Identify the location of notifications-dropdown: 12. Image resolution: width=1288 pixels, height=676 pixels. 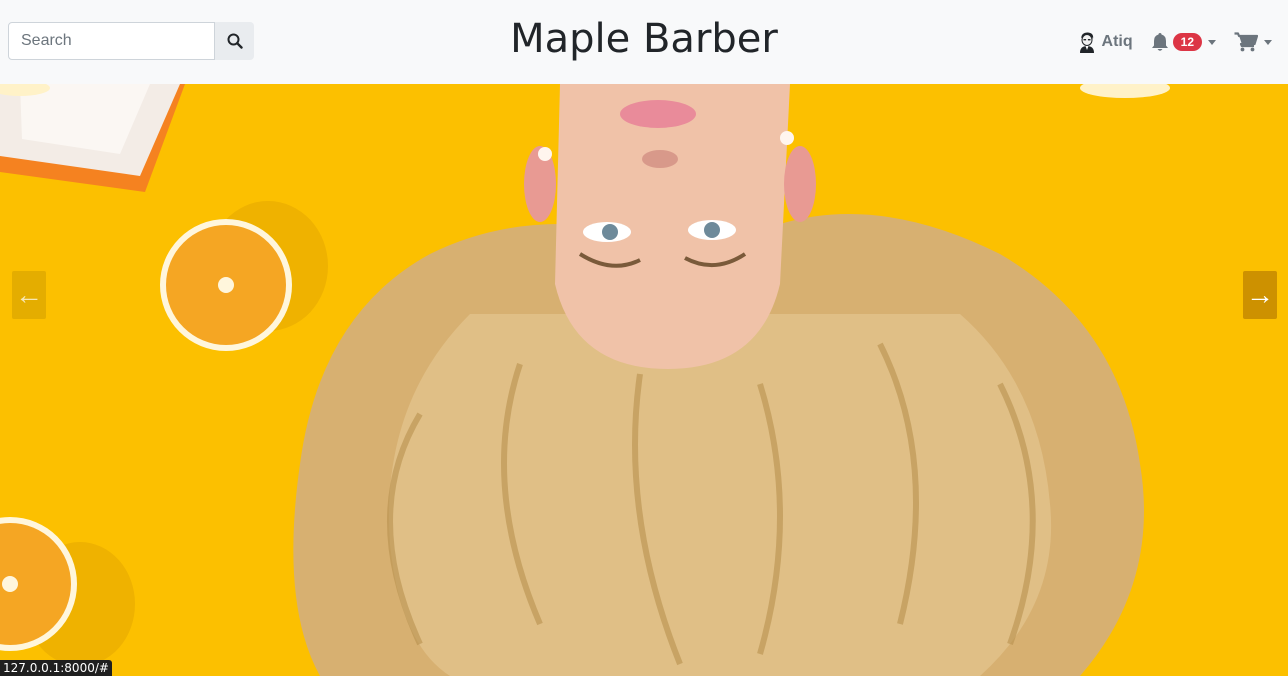
(1183, 42).